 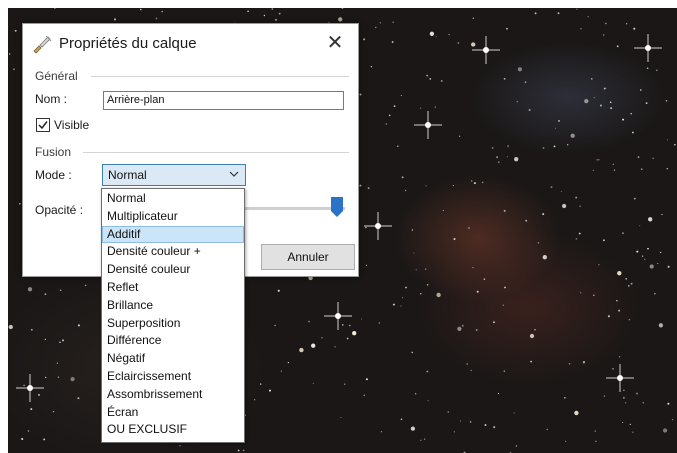 What do you see at coordinates (173, 305) in the screenshot?
I see `mode-option: Brillance` at bounding box center [173, 305].